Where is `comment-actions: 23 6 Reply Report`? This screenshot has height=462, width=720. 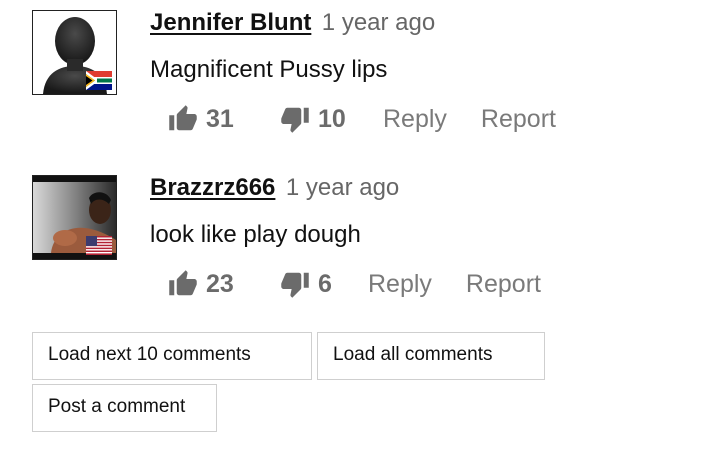
comment-actions: 23 6 Reply Report is located at coordinates (354, 284).